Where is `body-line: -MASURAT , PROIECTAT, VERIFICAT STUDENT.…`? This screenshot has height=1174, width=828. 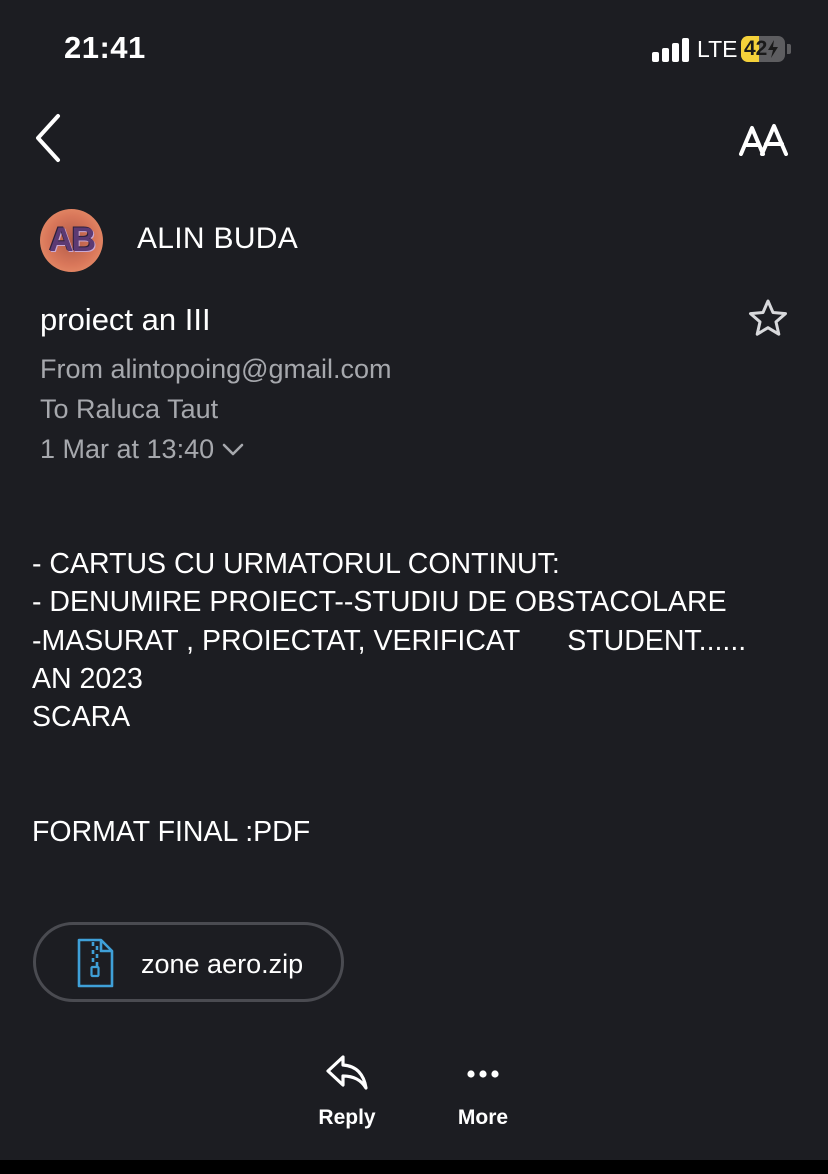 body-line: -MASURAT , PROIECTAT, VERIFICAT STUDENT.… is located at coordinates (389, 641).